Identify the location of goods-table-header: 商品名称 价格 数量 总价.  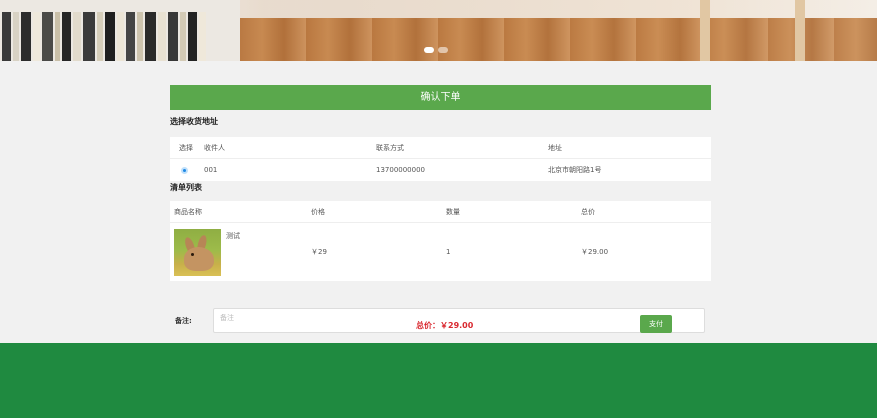
(440, 212).